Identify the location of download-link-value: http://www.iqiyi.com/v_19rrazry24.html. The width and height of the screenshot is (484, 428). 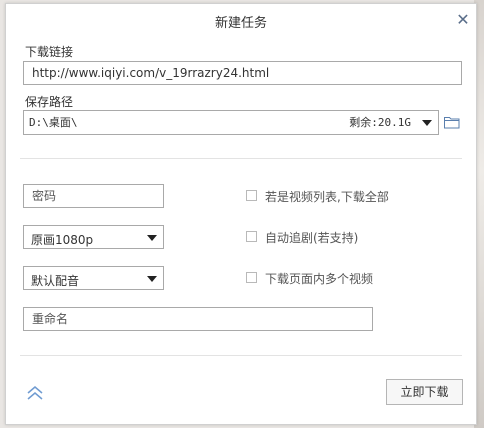
(151, 73).